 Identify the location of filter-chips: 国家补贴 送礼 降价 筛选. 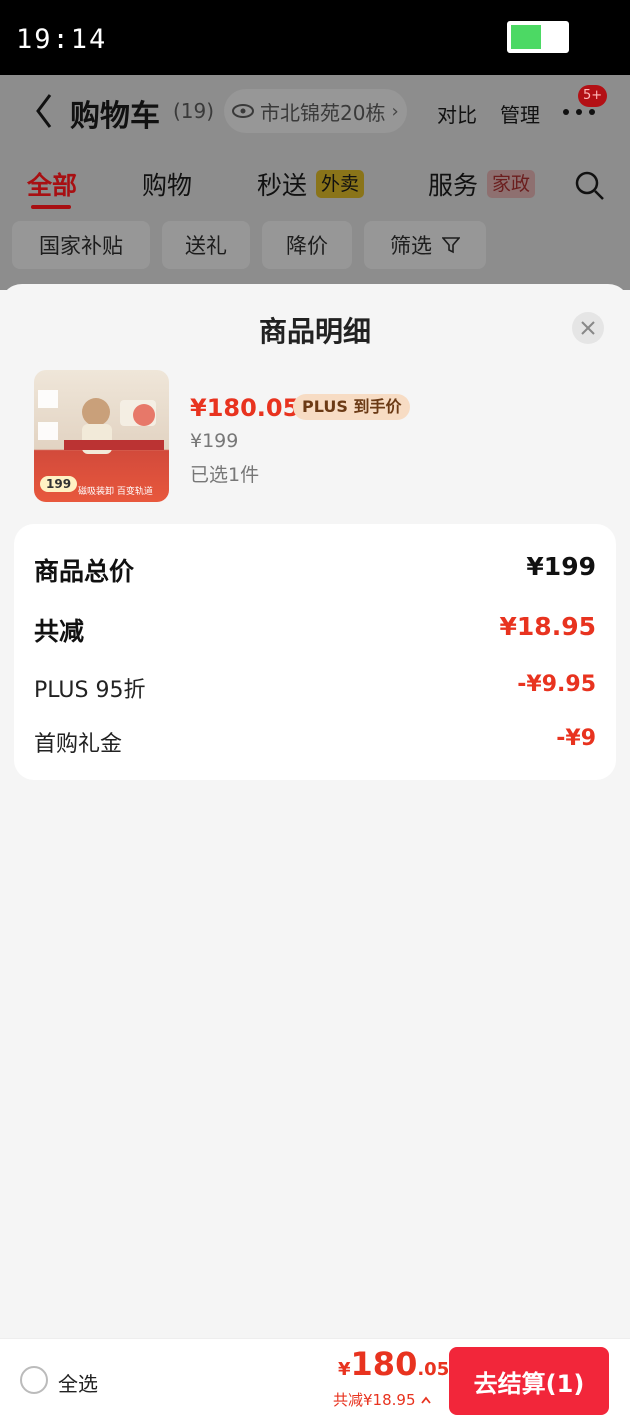
(315, 246).